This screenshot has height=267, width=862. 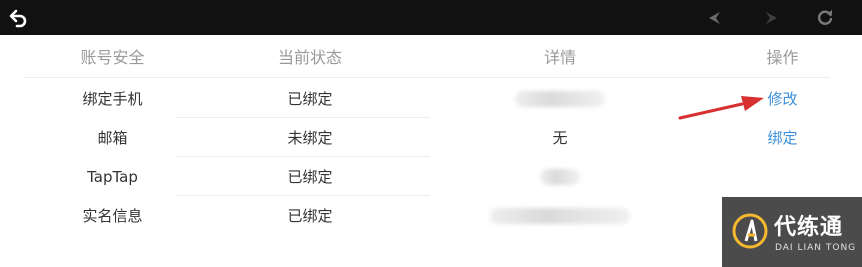 I want to click on flame-logo-icon, so click(x=750, y=233).